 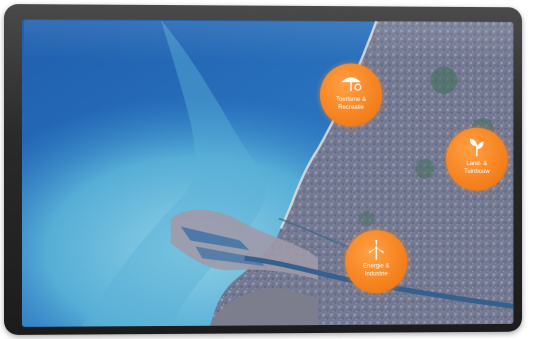 I want to click on hotspot-industrie: Energie & Industrie, so click(x=376, y=262).